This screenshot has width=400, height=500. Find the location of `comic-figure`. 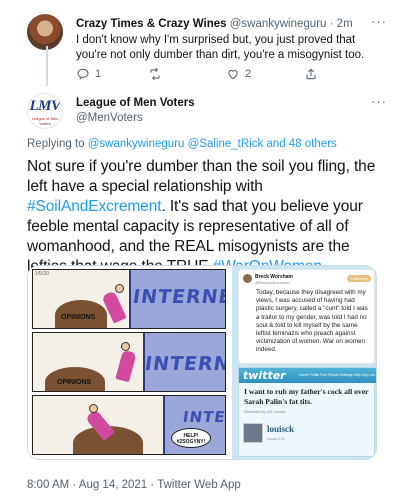

comic-figure is located at coordinates (126, 366).